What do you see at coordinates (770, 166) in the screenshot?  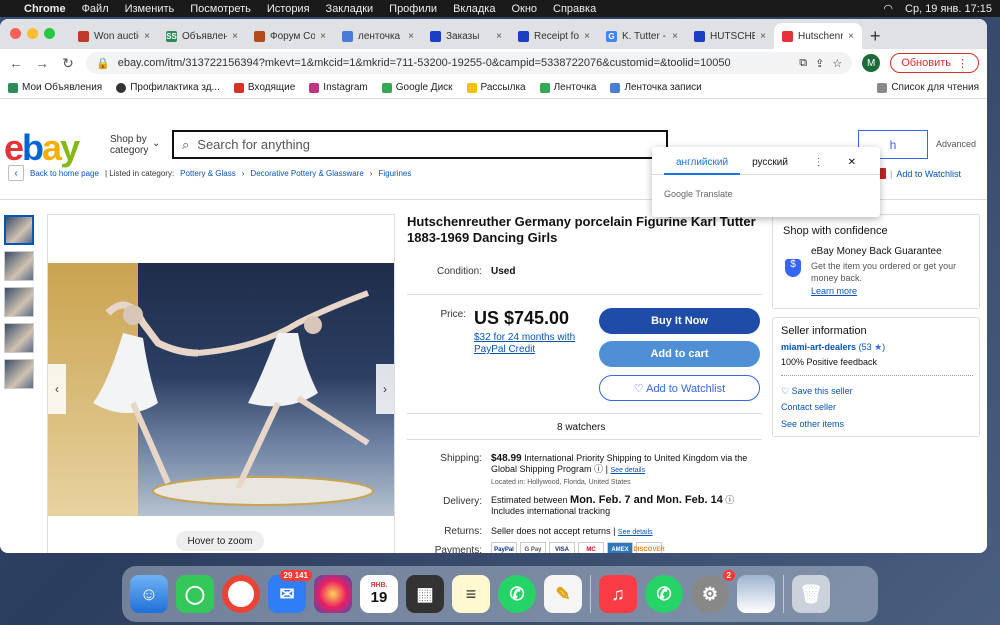 I see `translate-target-lang: русский` at bounding box center [770, 166].